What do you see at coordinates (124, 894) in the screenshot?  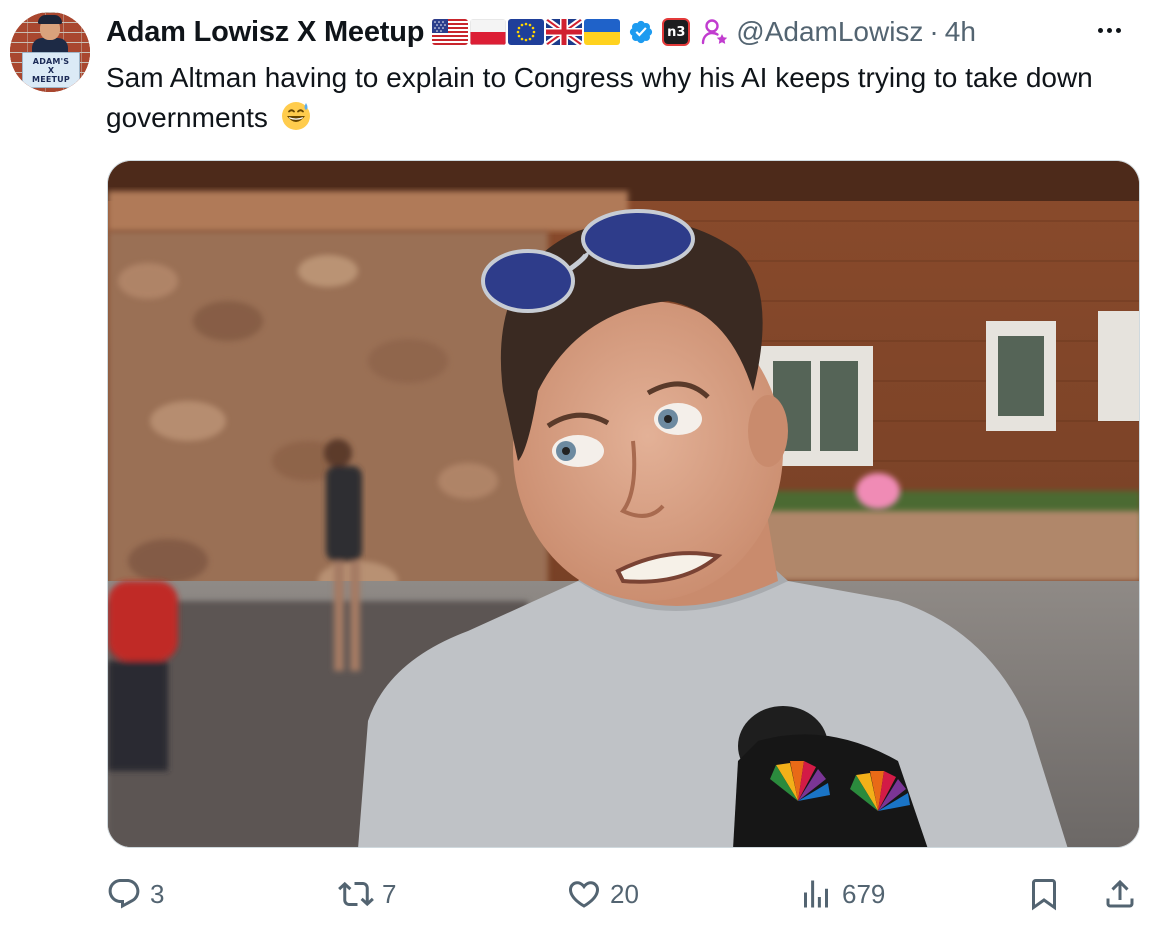 I see `reply-icon` at bounding box center [124, 894].